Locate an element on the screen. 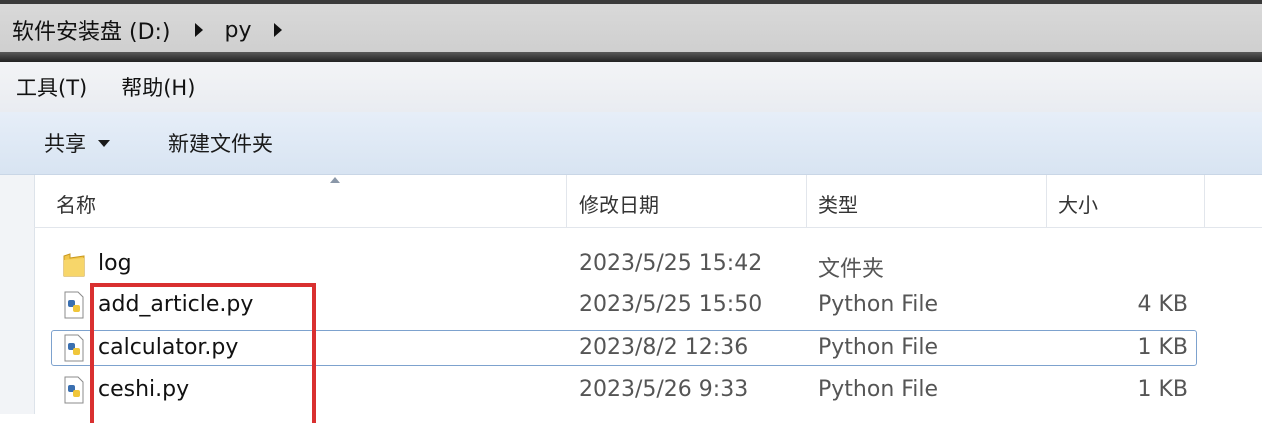 The width and height of the screenshot is (1262, 423). column-header-name: 名称 is located at coordinates (76, 203).